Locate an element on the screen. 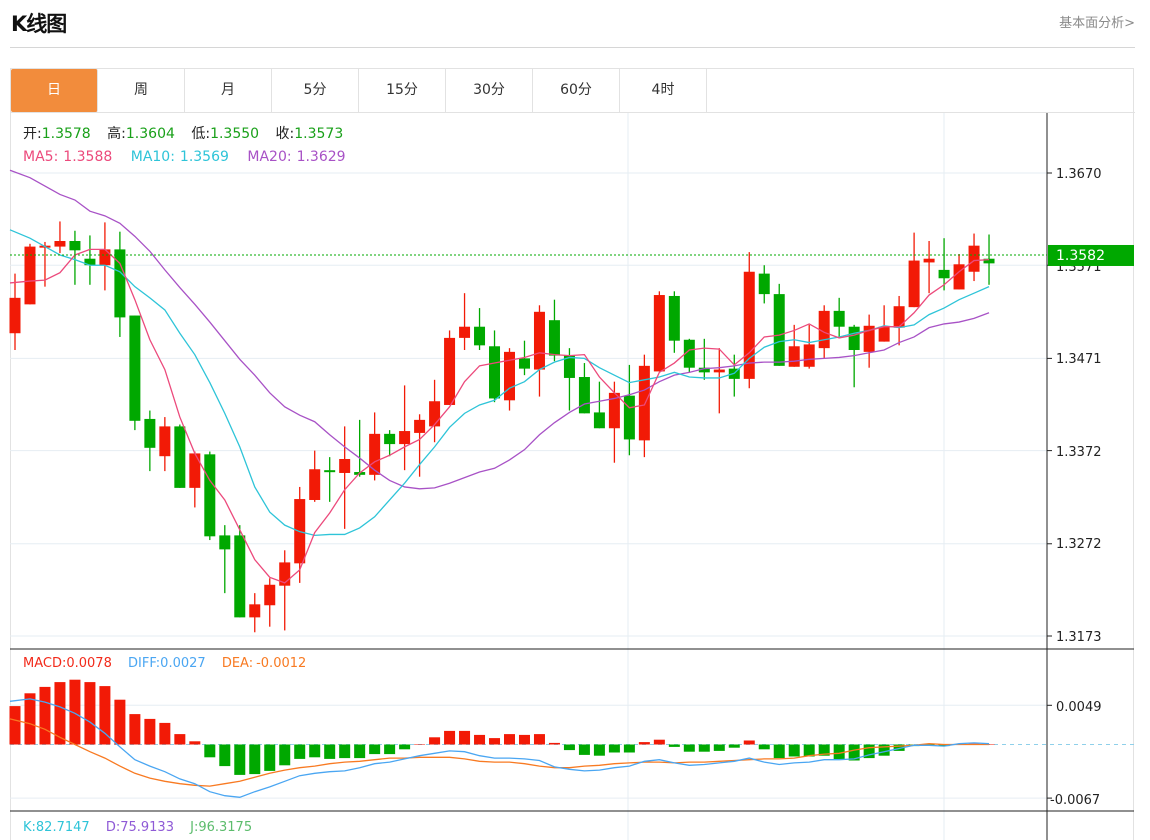 This screenshot has width=1150, height=840. y-tick: 1.3173 is located at coordinates (1079, 637).